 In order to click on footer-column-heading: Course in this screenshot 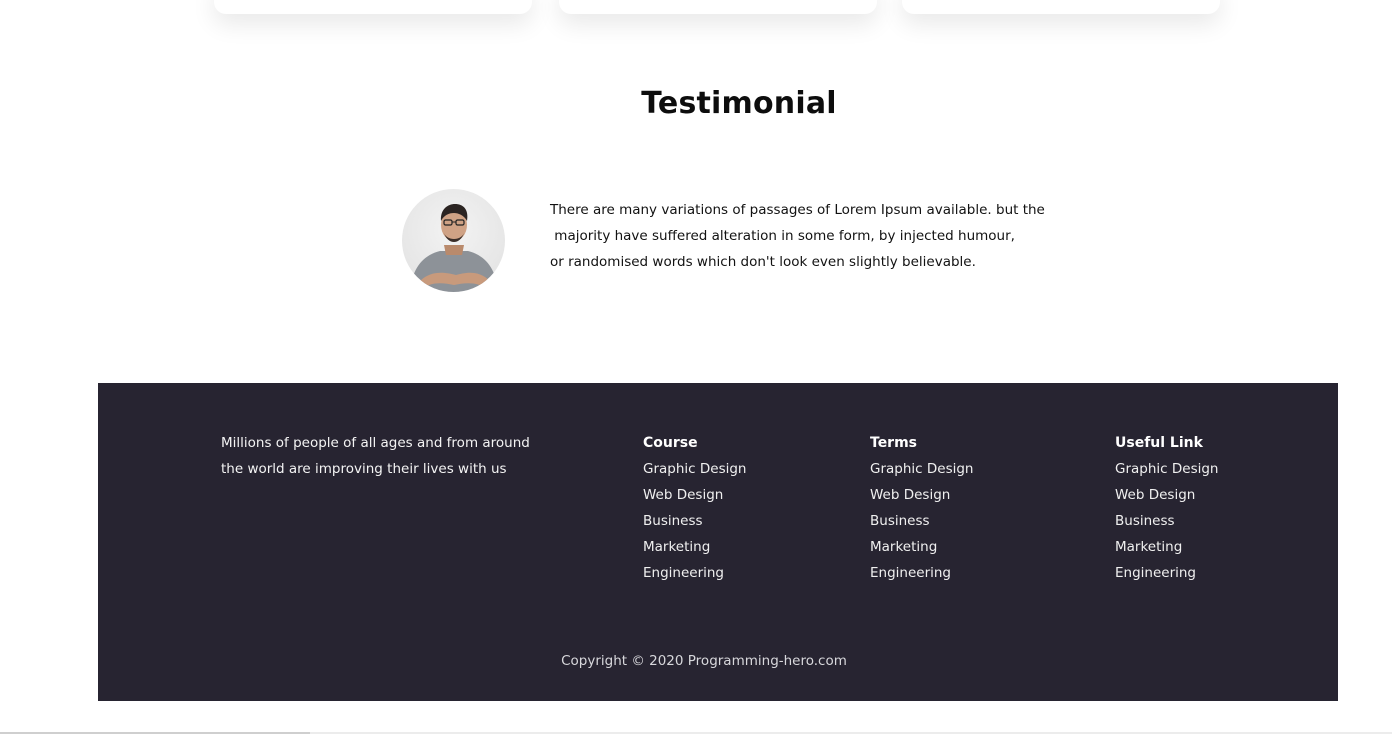, I will do `click(670, 443)`.